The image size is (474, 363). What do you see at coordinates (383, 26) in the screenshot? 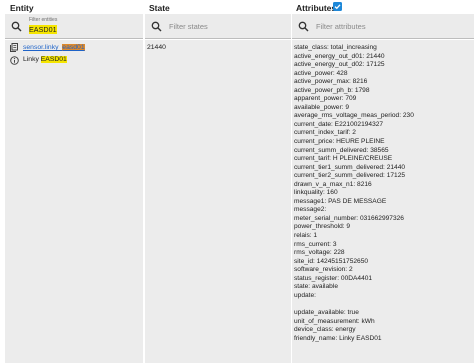
I see `attributes-filter-field: Filter attributes` at bounding box center [383, 26].